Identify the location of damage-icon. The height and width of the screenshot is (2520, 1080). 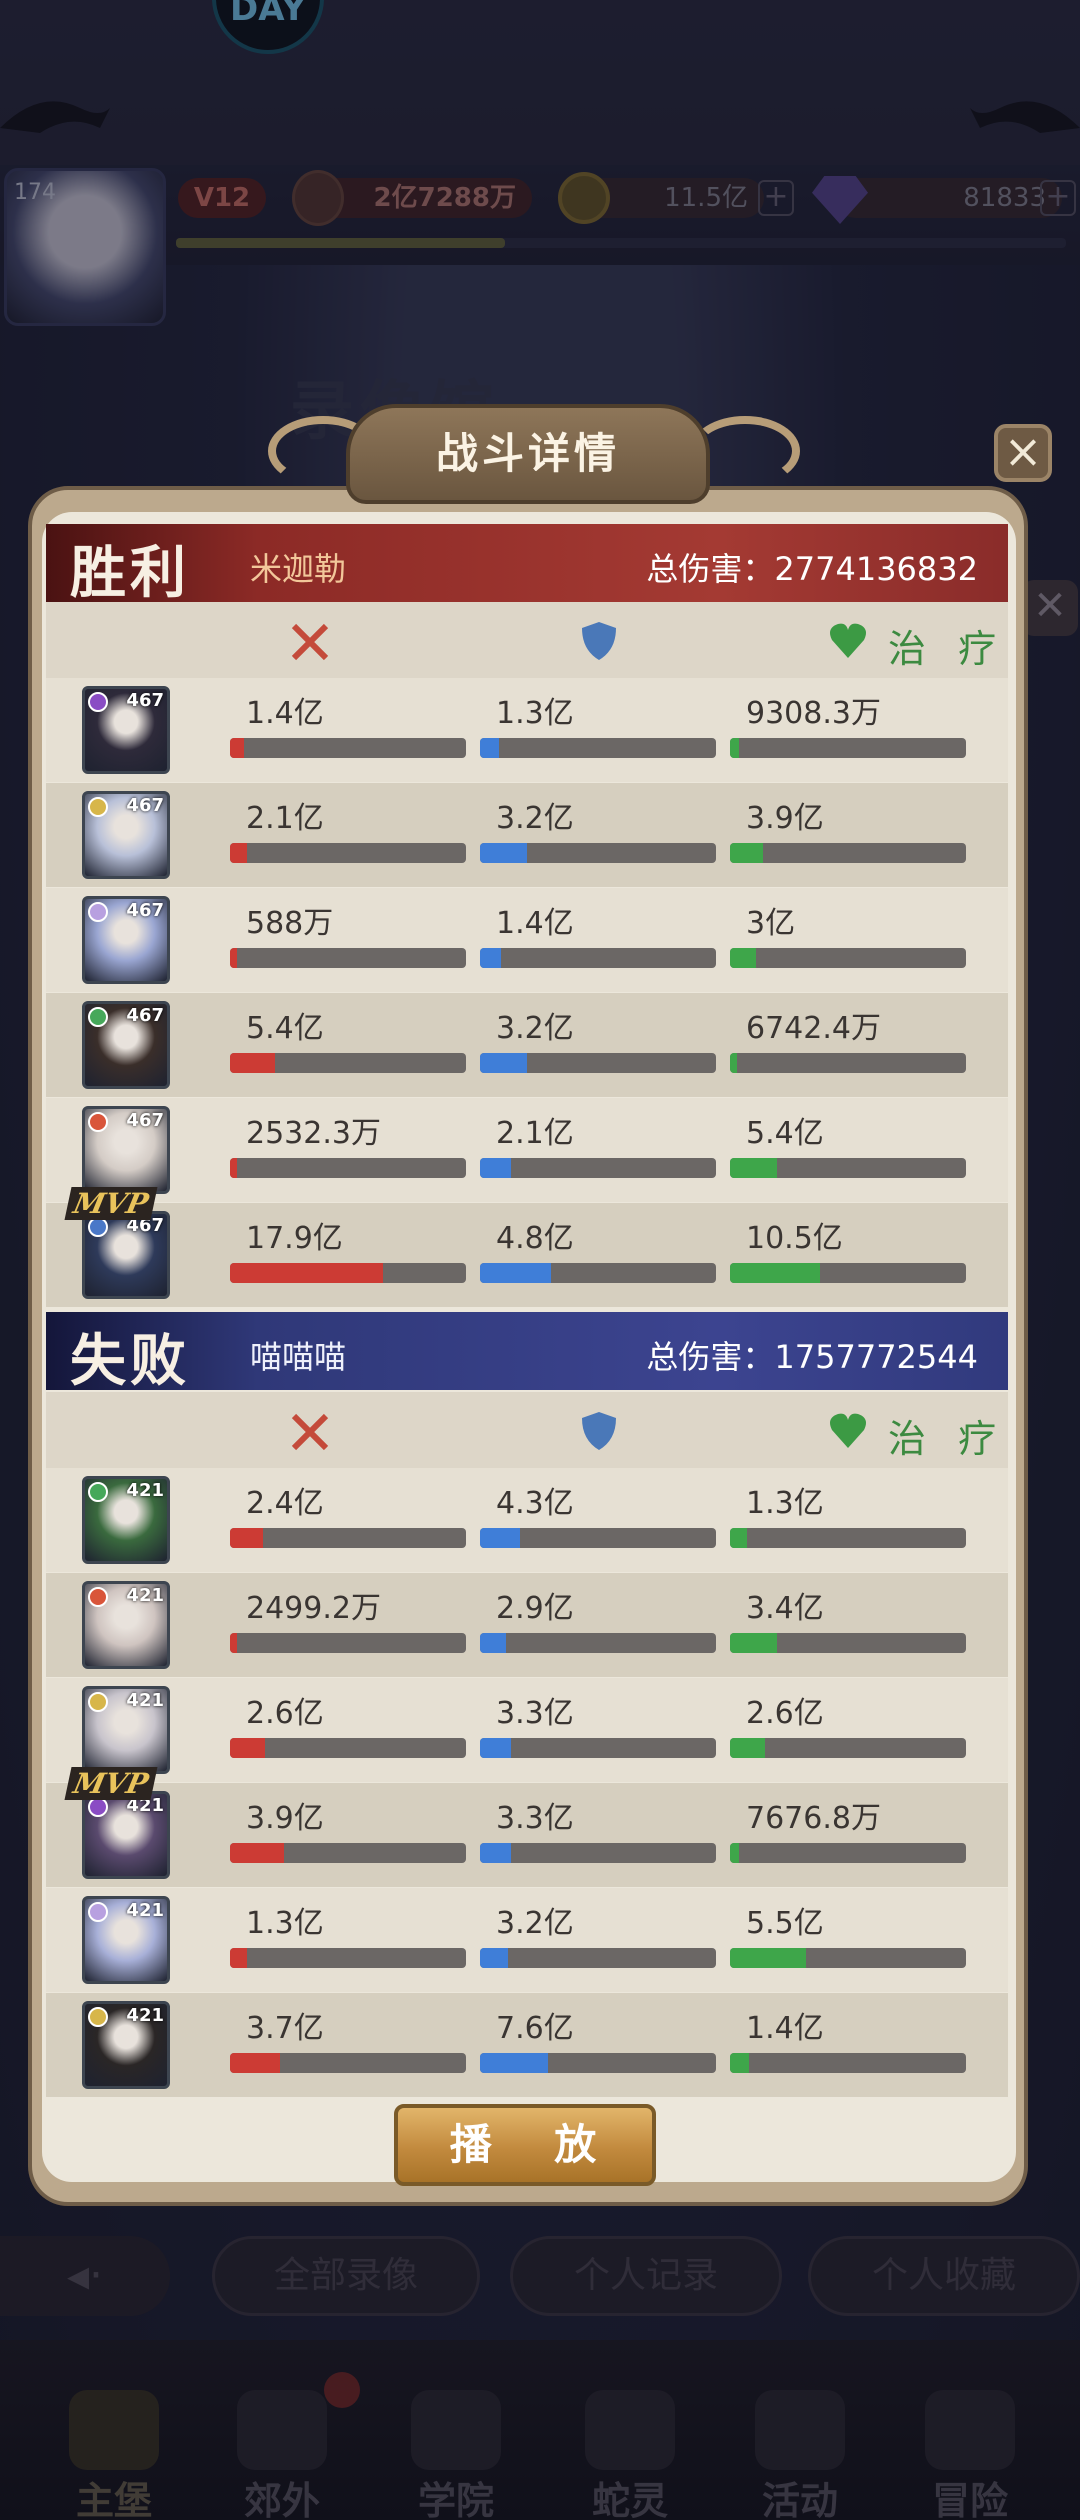
(310, 1432).